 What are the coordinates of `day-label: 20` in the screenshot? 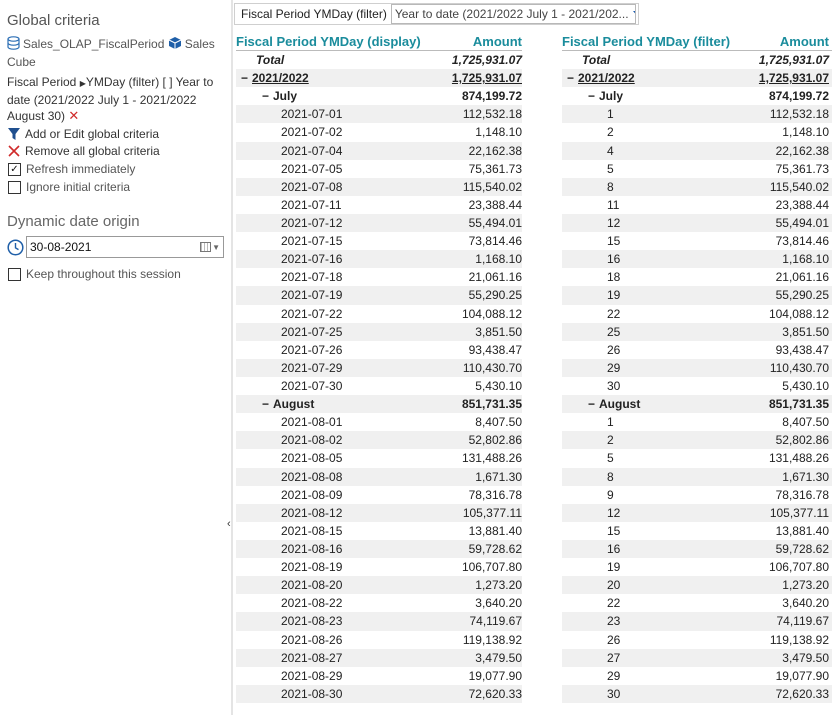 It's located at (614, 585).